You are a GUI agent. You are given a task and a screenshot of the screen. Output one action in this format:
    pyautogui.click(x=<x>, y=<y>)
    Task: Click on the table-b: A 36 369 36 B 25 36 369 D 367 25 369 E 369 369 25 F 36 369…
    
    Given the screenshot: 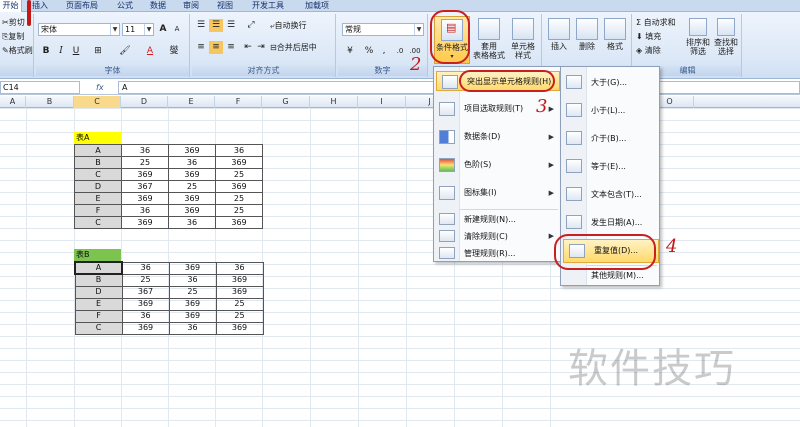 What is the action you would take?
    pyautogui.click(x=169, y=298)
    